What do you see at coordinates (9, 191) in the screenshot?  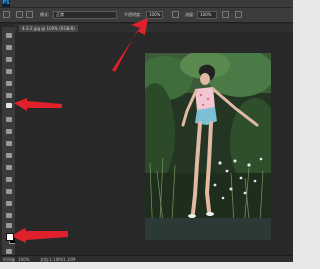 I see `pen-tool-icon` at bounding box center [9, 191].